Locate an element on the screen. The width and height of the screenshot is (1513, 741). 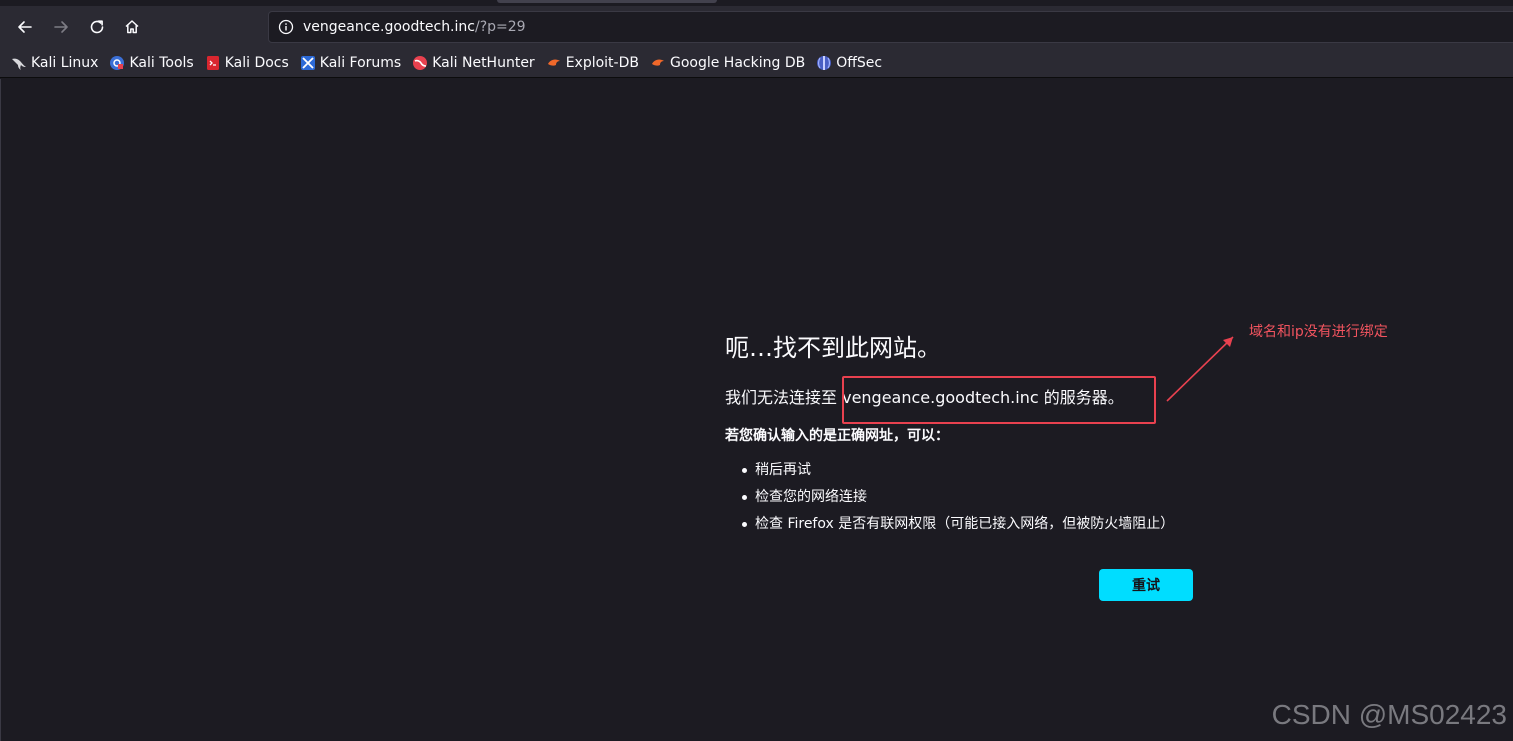
kali-docs-icon is located at coordinates (212, 62).